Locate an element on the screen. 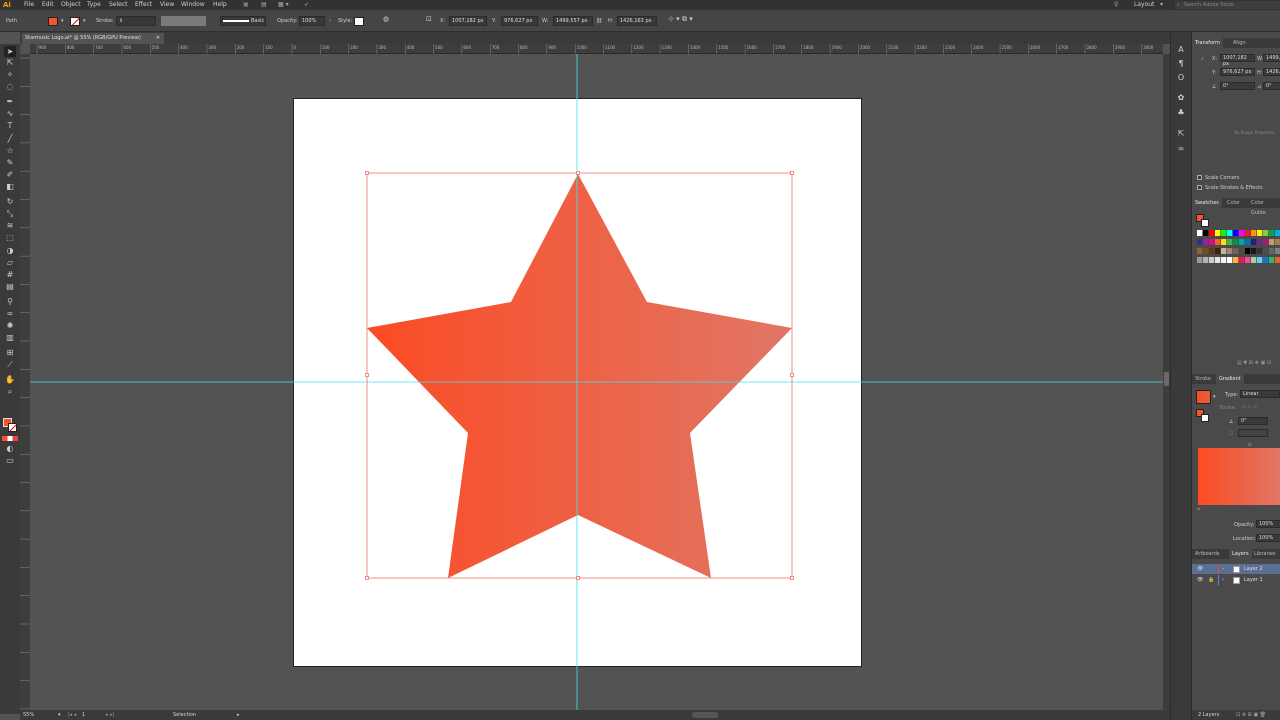 This screenshot has width=1280, height=720. recolor-artwork-icon: ◍ is located at coordinates (386, 19).